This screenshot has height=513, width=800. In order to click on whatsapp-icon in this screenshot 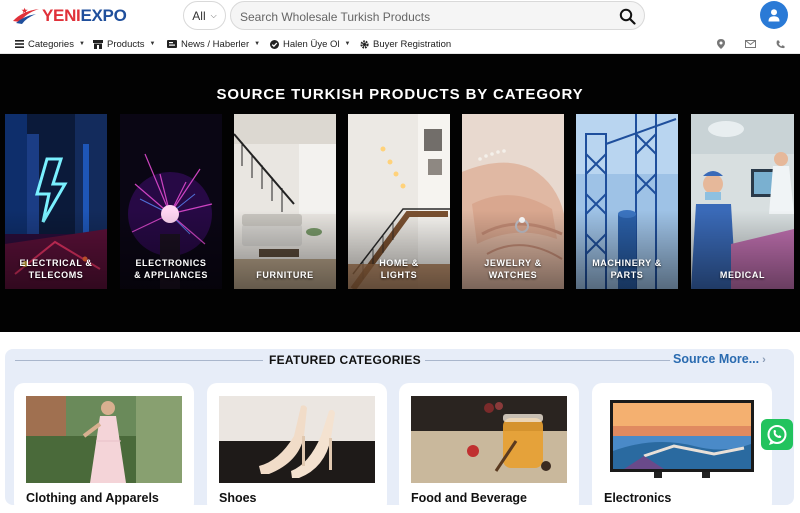, I will do `click(777, 434)`.